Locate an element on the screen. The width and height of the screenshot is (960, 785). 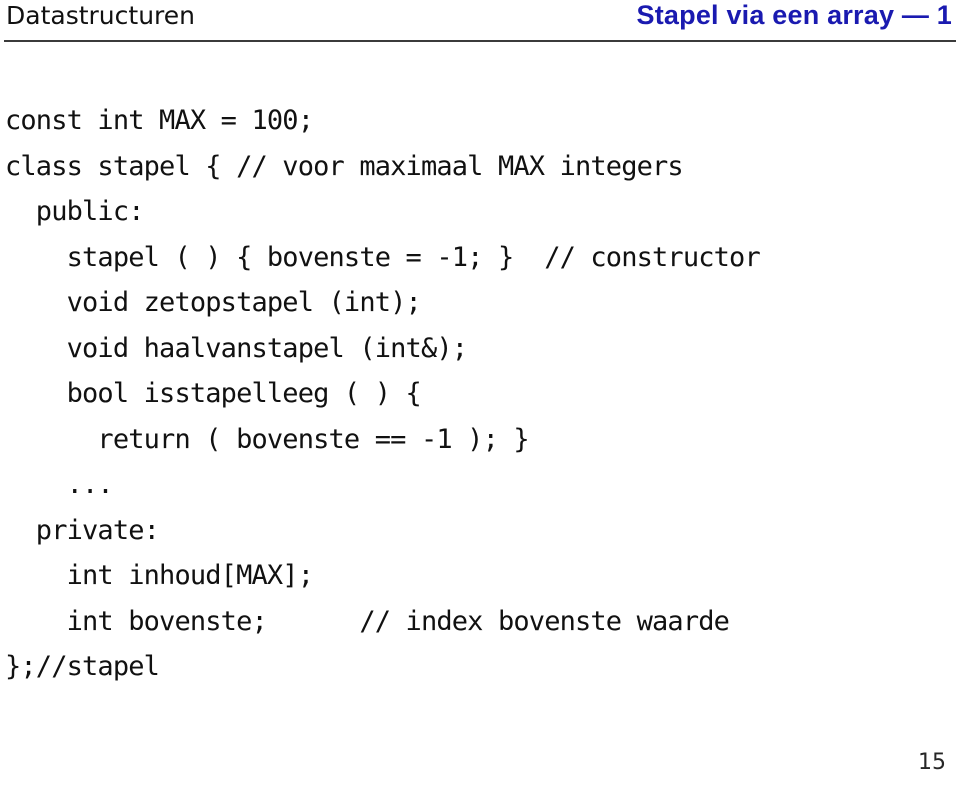
header-divider is located at coordinates (480, 41).